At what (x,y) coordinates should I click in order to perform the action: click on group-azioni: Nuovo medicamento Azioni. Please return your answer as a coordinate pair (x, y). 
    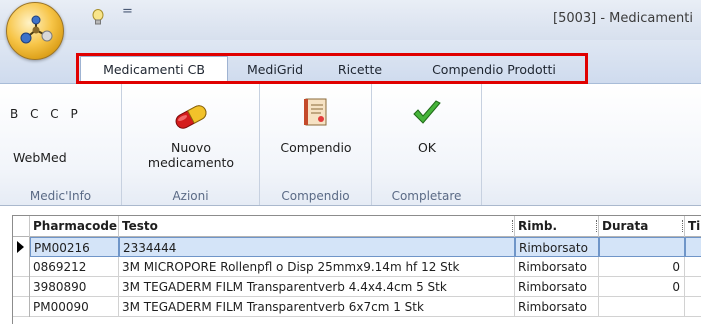
    Looking at the image, I should click on (191, 144).